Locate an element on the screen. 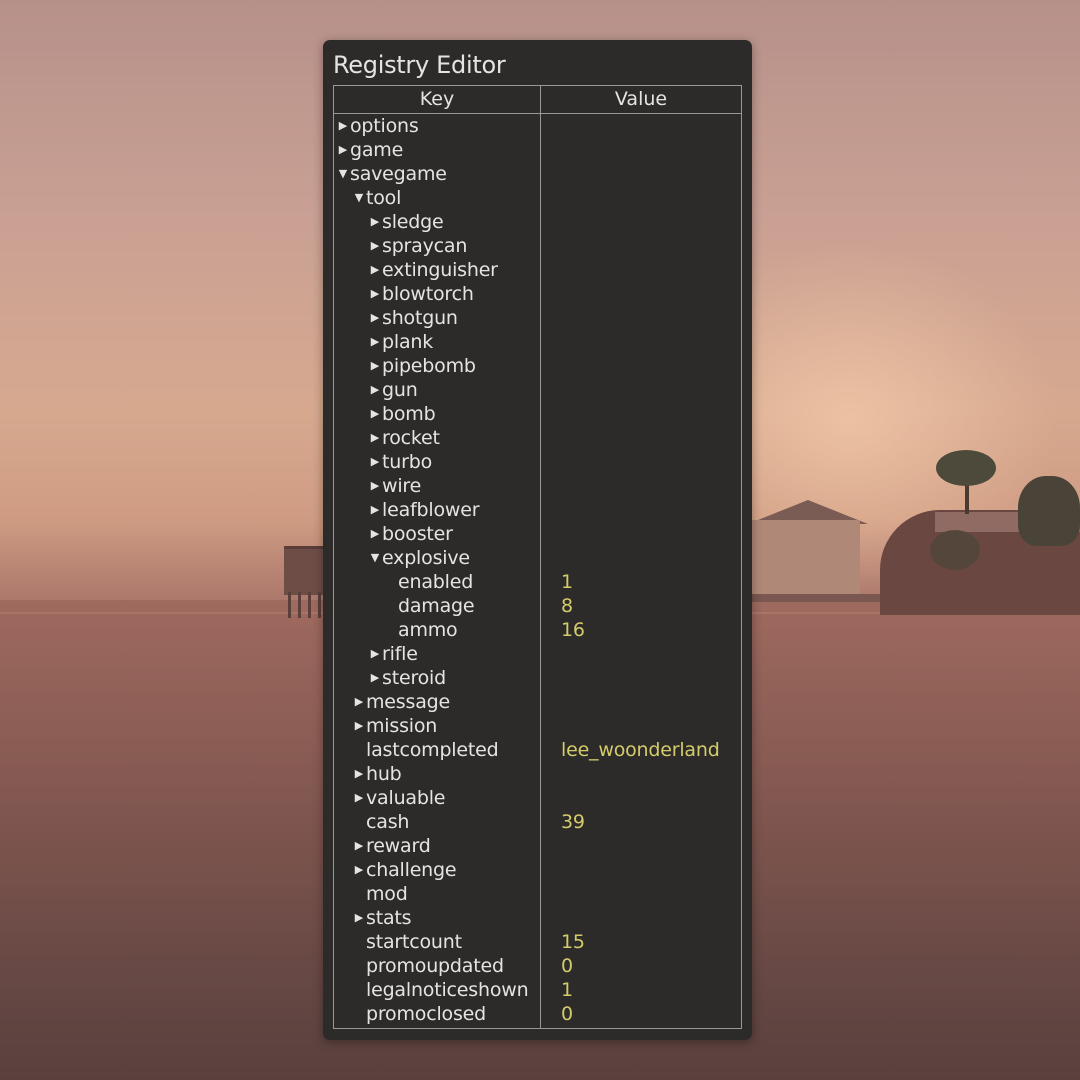  tree-row: ▶ pipebomb is located at coordinates (537, 366).